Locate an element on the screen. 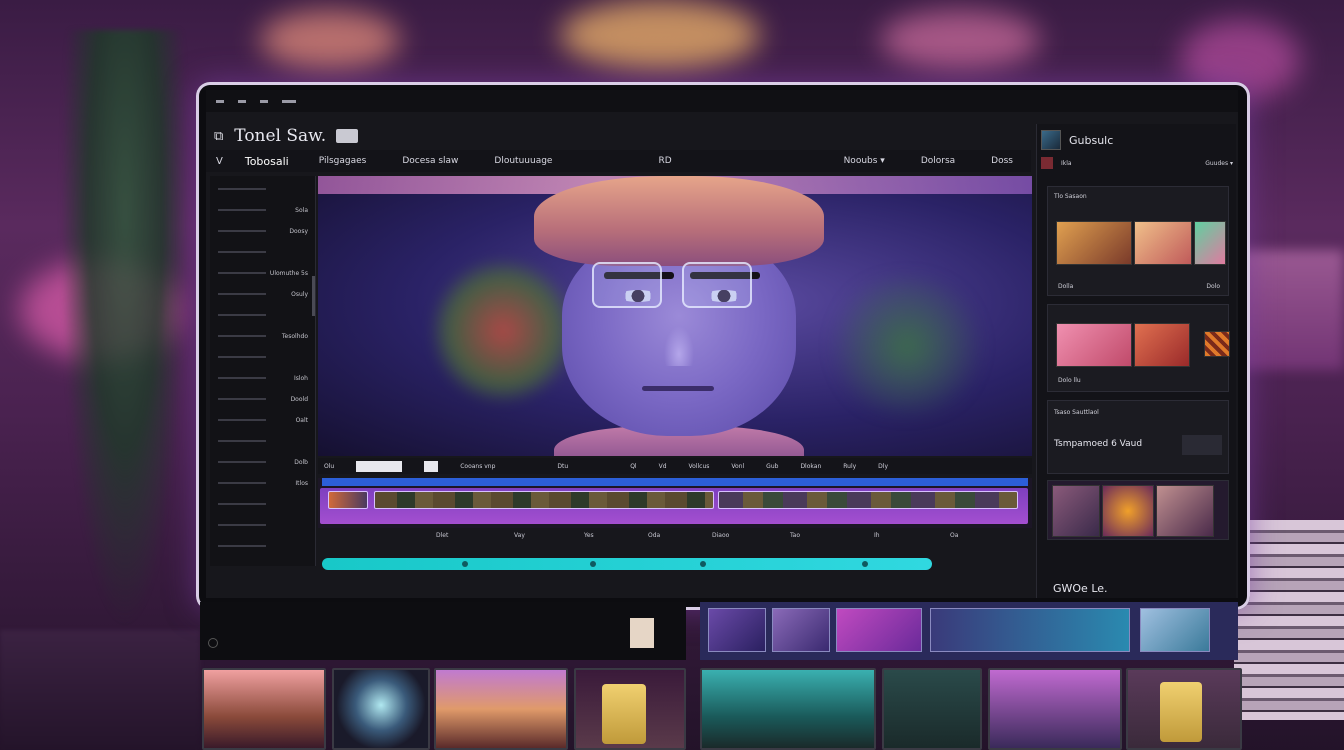  record-icon is located at coordinates (1047, 163).